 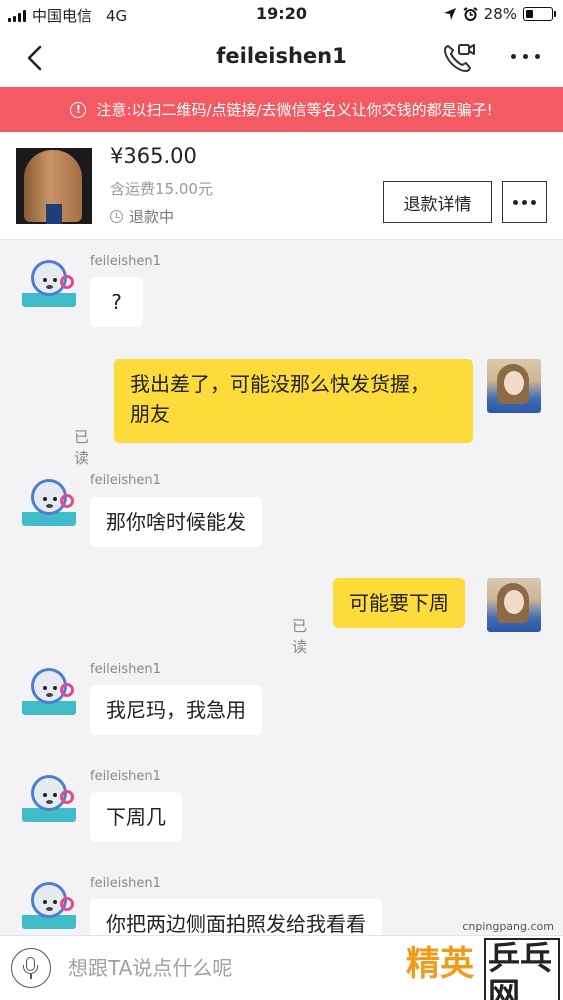 I want to click on location-arrow-icon, so click(x=449, y=14).